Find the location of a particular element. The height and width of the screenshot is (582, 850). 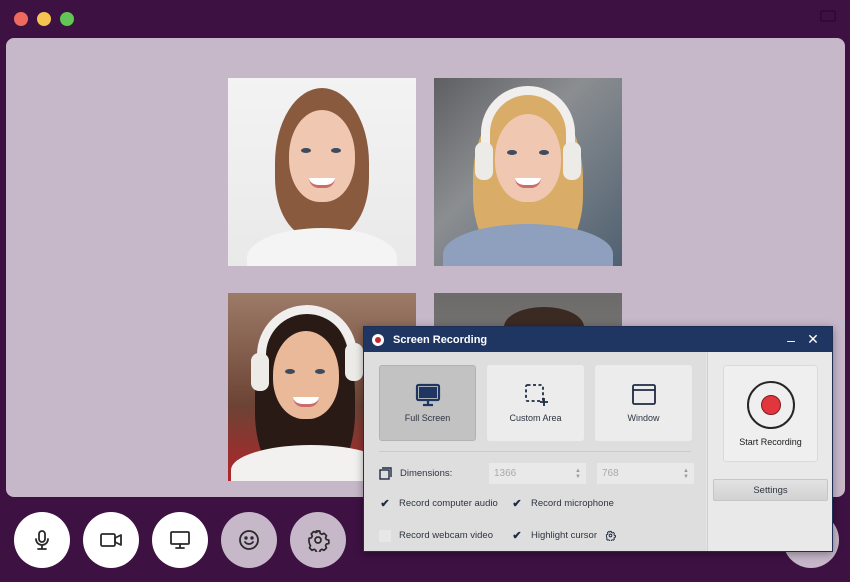

smiley-icon is located at coordinates (249, 540).